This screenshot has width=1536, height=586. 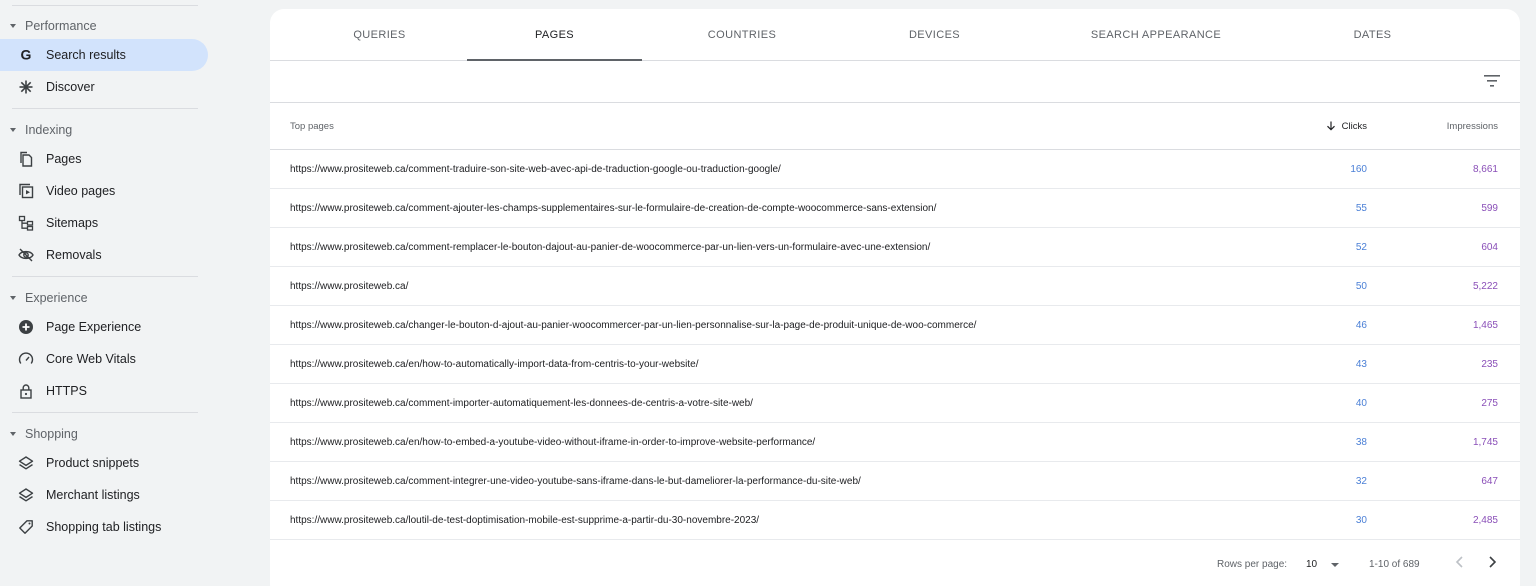 I want to click on sidebar-item-https: HTTPS, so click(x=104, y=391).